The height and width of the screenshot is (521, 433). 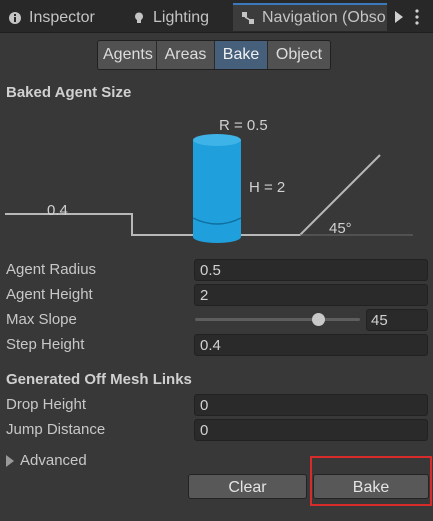 I want to click on height-label: H = 2, so click(x=267, y=187).